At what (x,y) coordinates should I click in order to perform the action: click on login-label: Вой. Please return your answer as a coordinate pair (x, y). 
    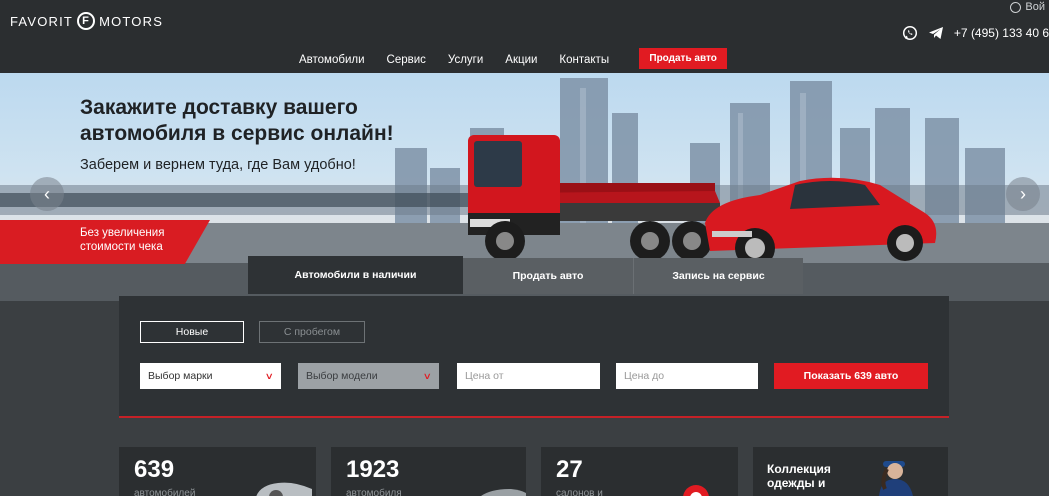
    Looking at the image, I should click on (1035, 7).